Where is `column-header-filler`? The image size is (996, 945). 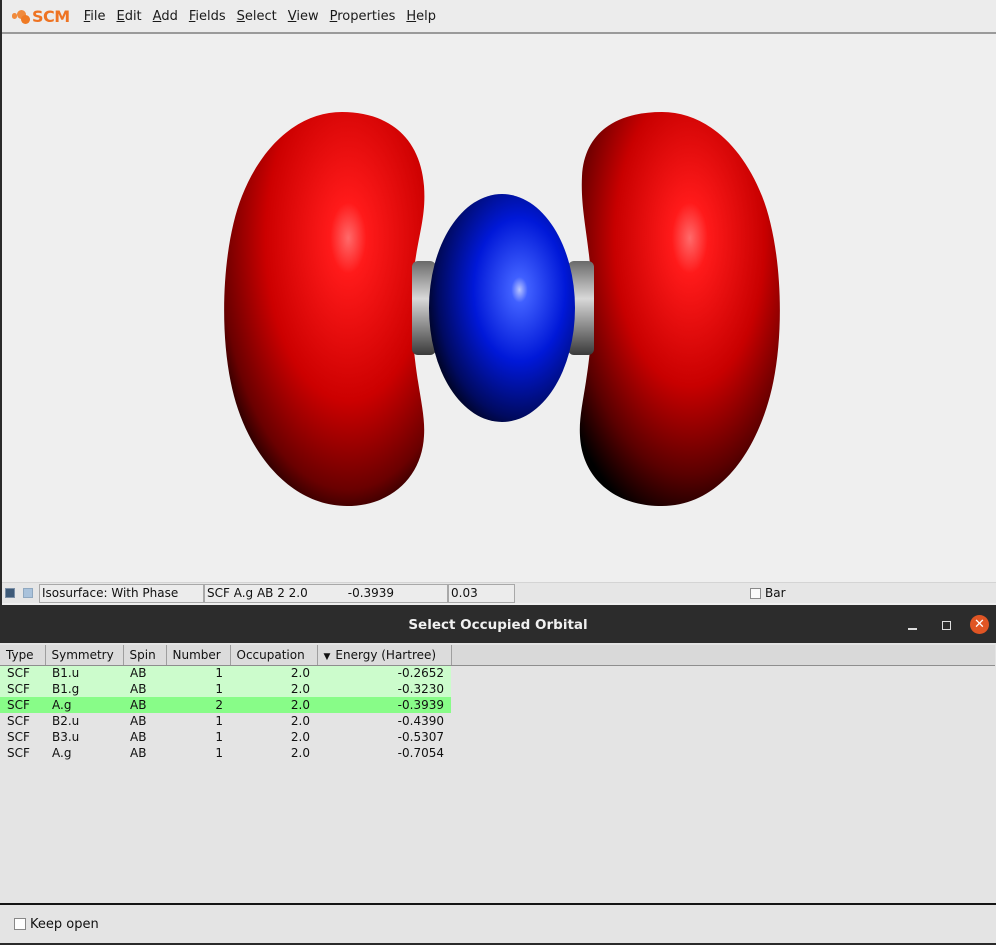 column-header-filler is located at coordinates (722, 655).